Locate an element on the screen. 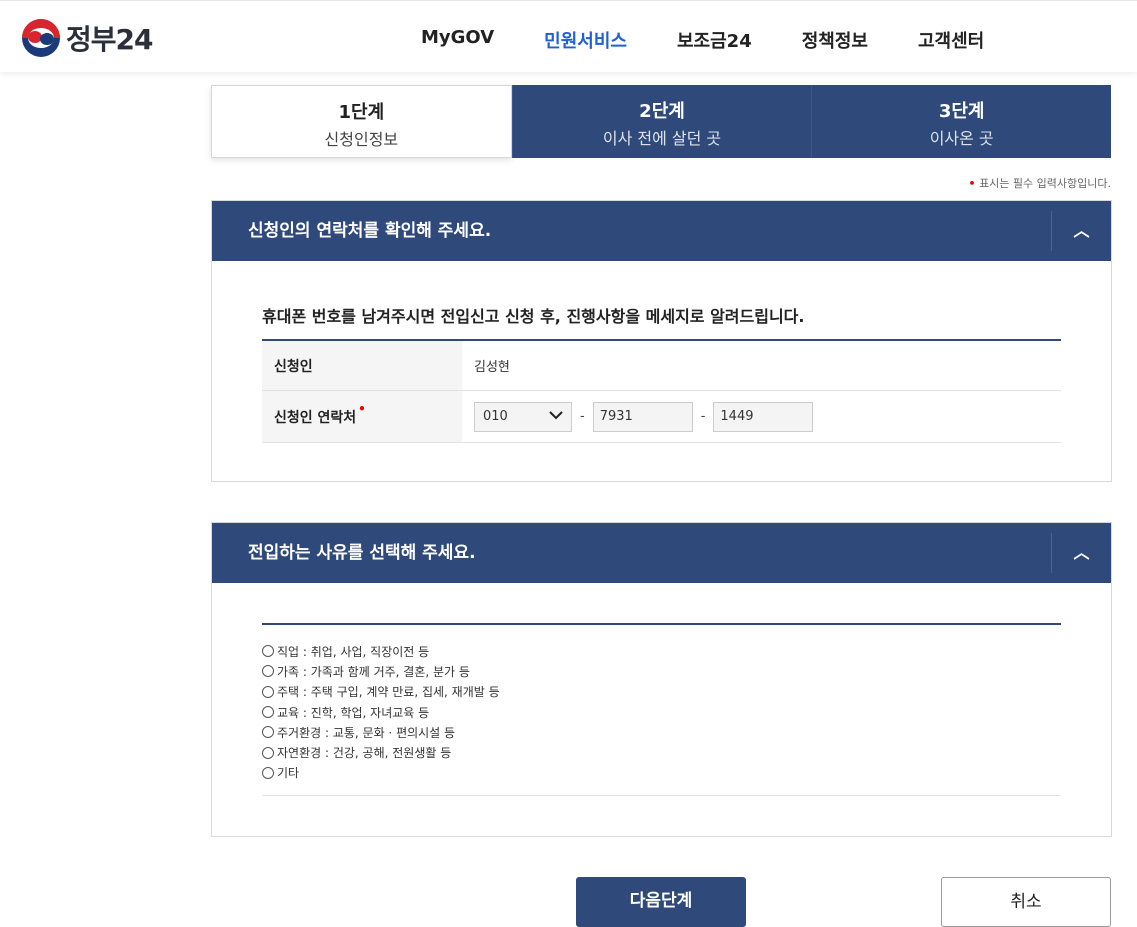 Image resolution: width=1137 pixels, height=927 pixels. reason-panel-title: 전입하는 사유를 선택해 주세요. is located at coordinates (362, 553).